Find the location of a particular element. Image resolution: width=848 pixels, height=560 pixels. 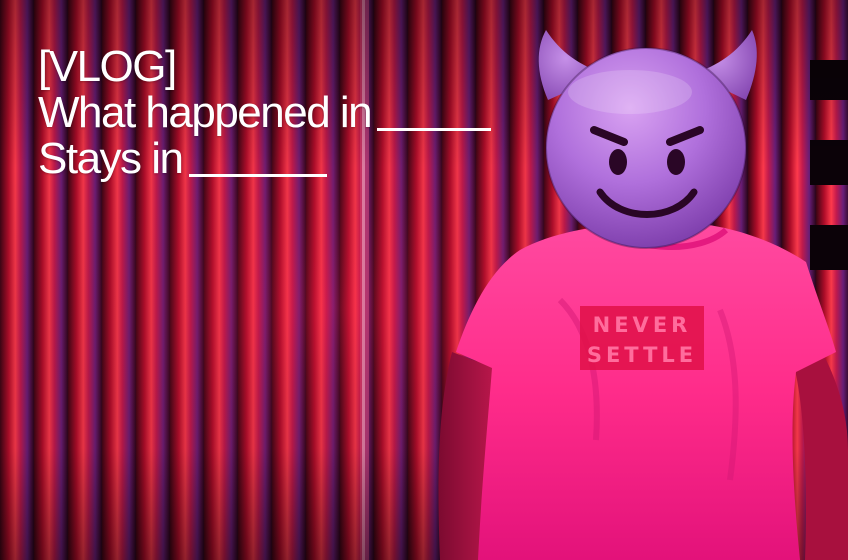

title-overlay: [VLOG] What happened in Stays in is located at coordinates (265, 112).